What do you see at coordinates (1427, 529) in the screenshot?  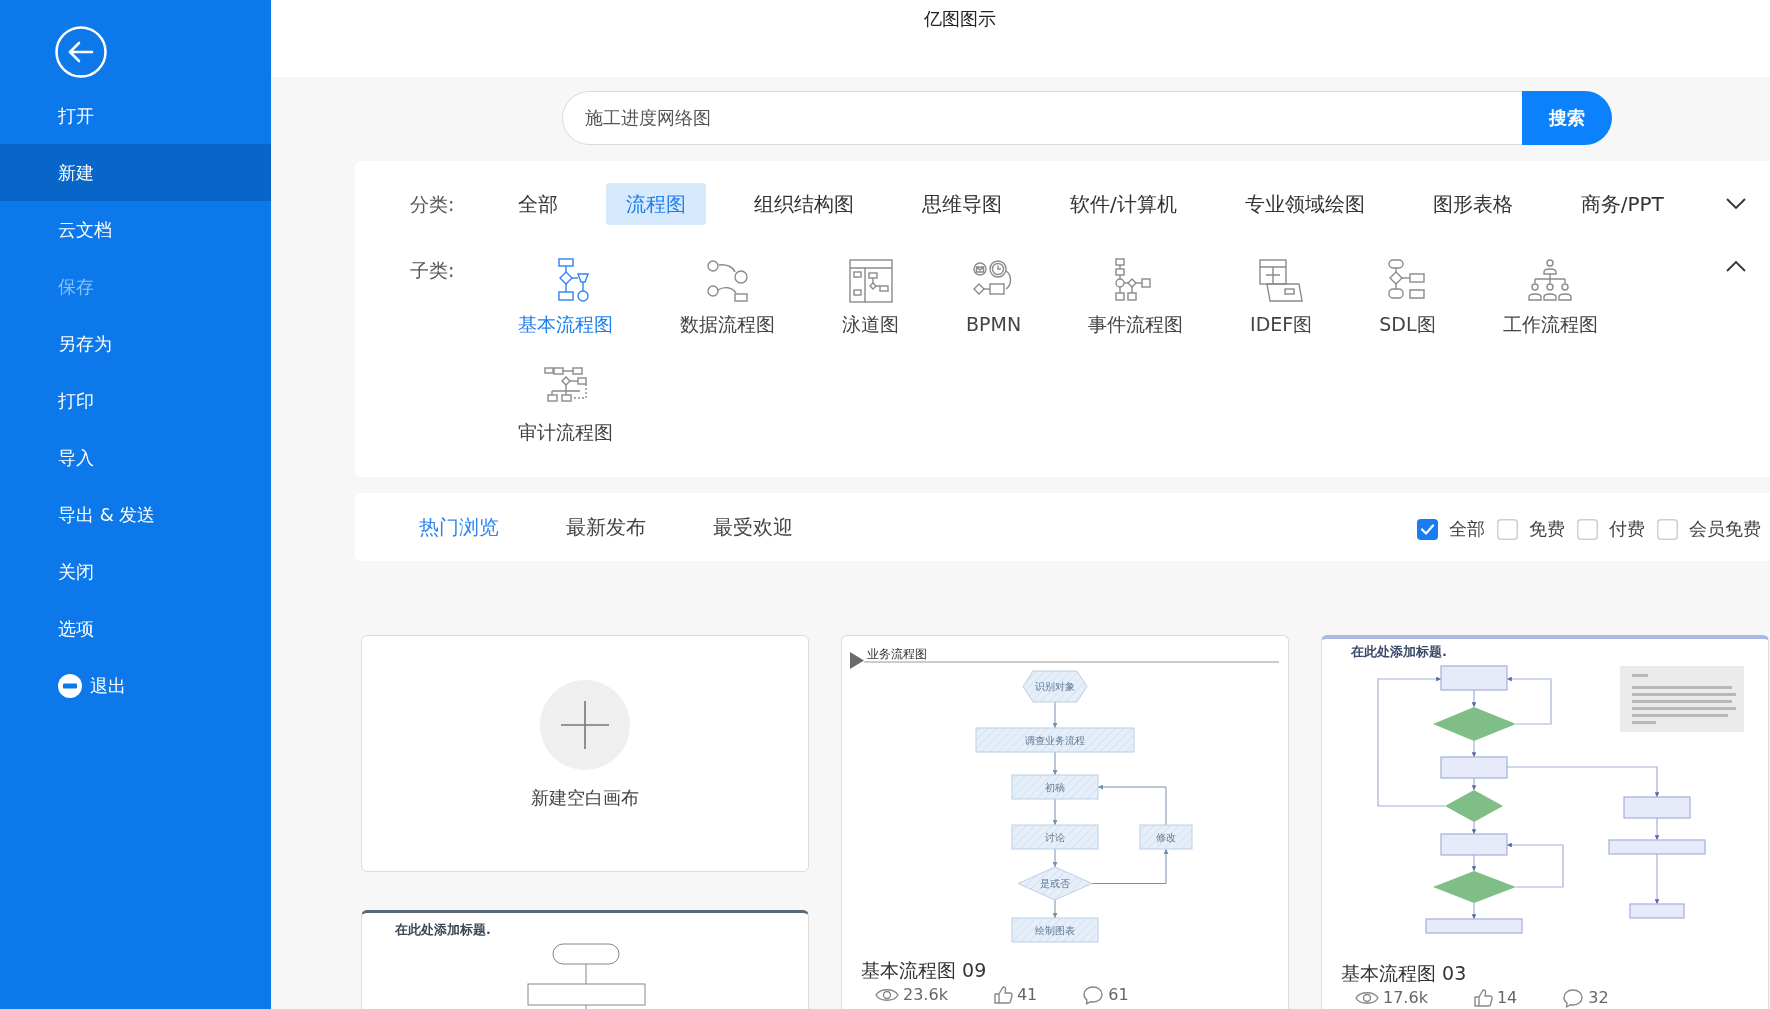 I see `checkbox` at bounding box center [1427, 529].